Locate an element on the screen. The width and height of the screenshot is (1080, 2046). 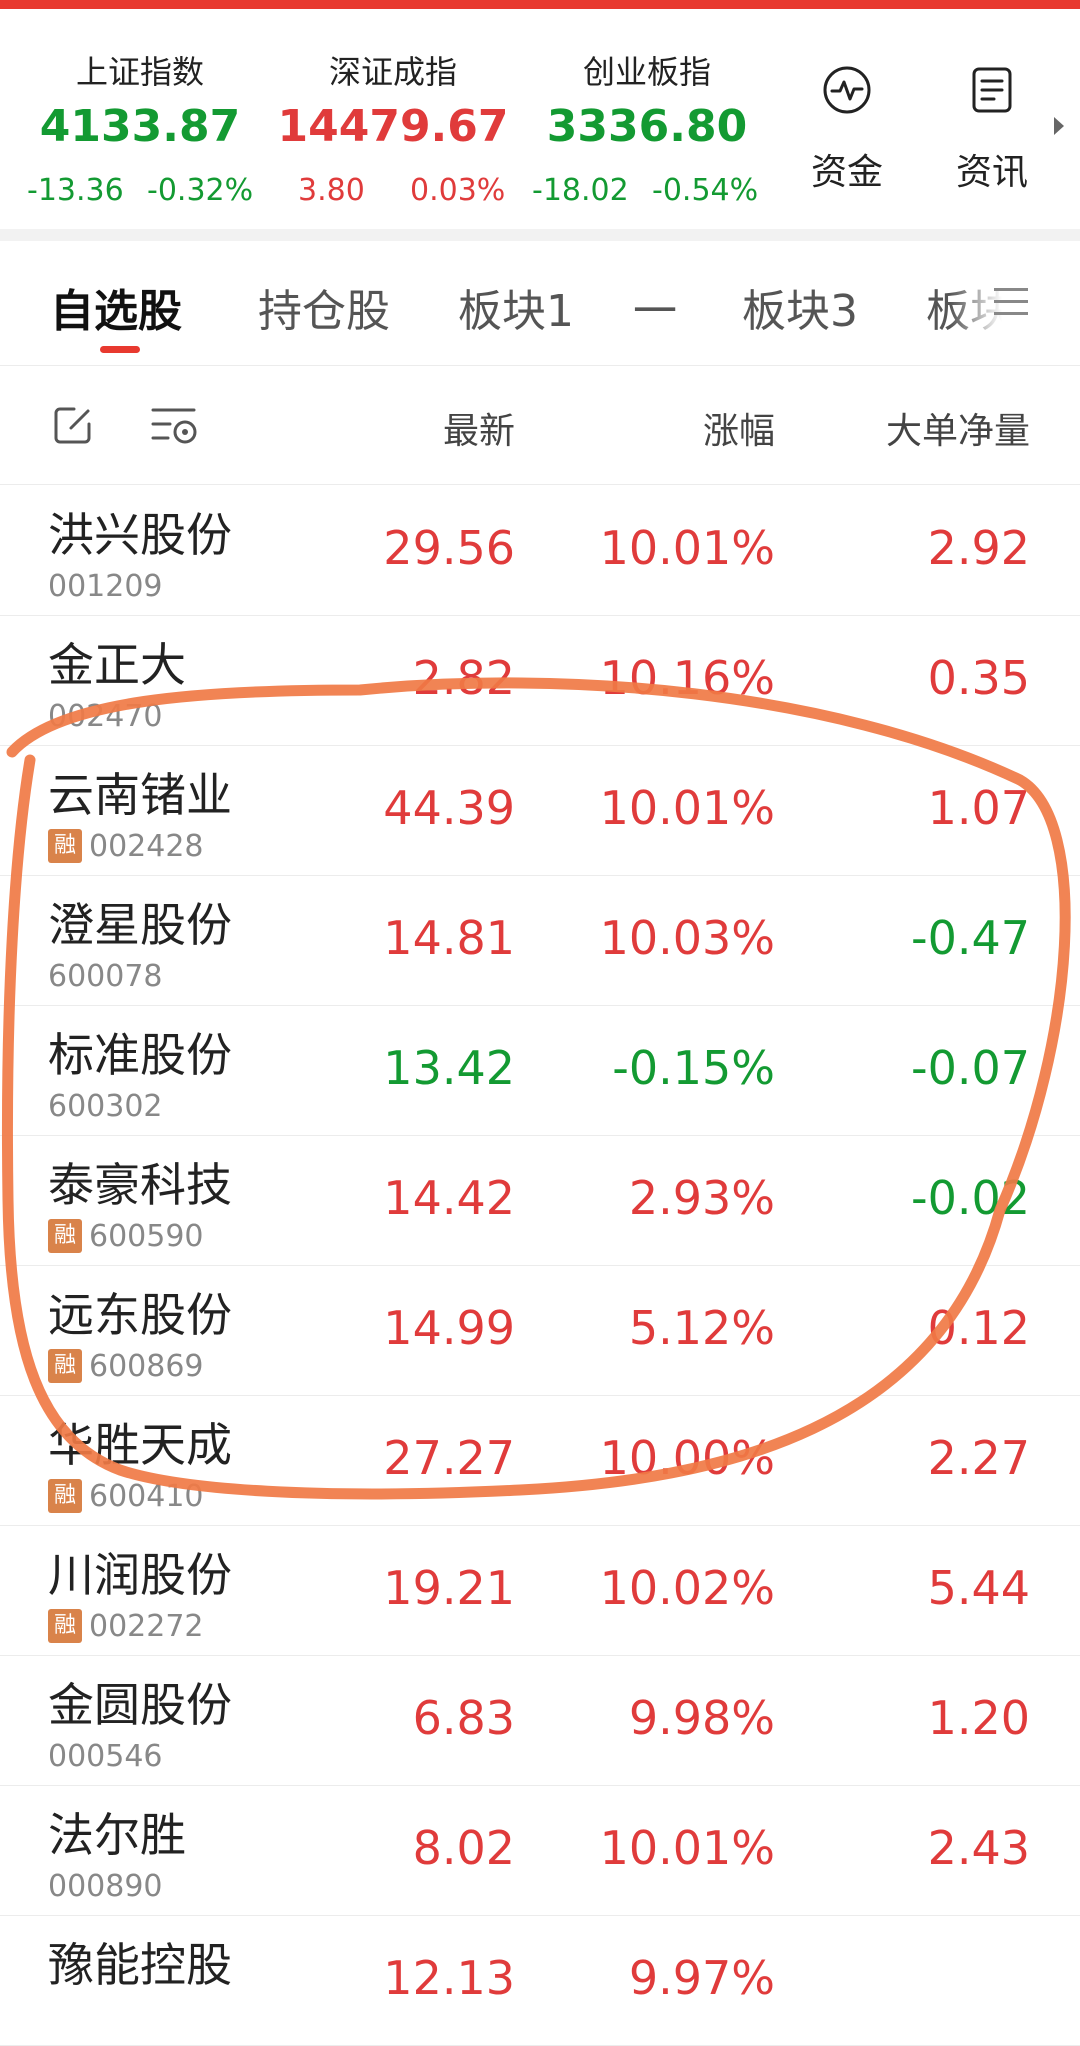
index-name: 深证成指 is located at coordinates (392, 72).